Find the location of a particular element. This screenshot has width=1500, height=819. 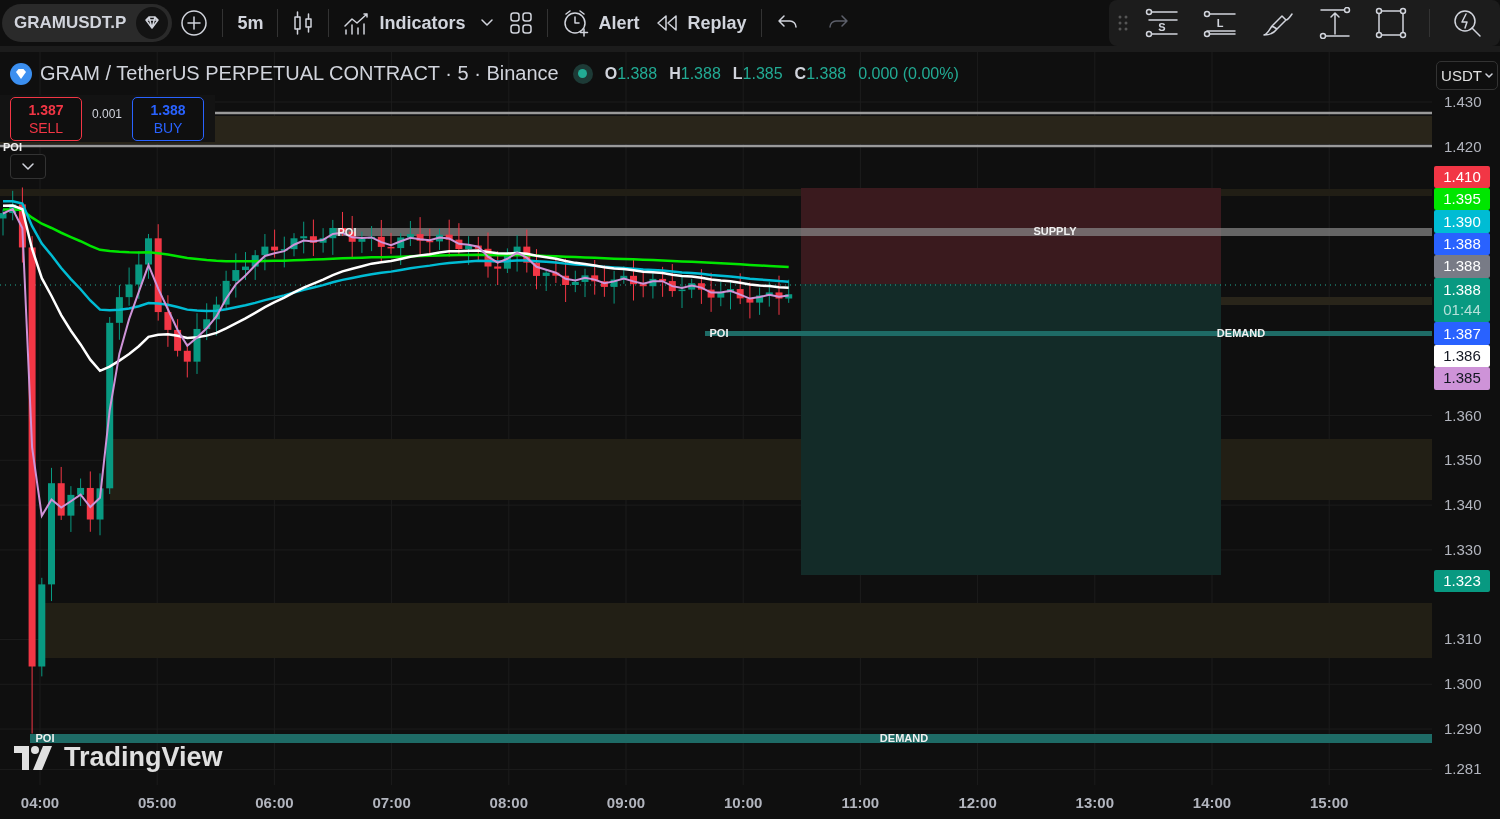

long-position-tool: L is located at coordinates (1220, 23).